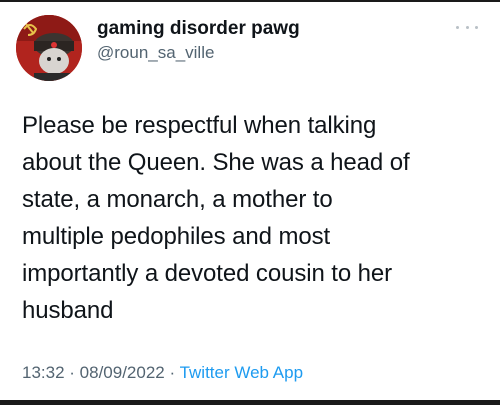 This screenshot has width=500, height=405. What do you see at coordinates (176, 236) in the screenshot?
I see `tweet-line: multiple pedophiles and most` at bounding box center [176, 236].